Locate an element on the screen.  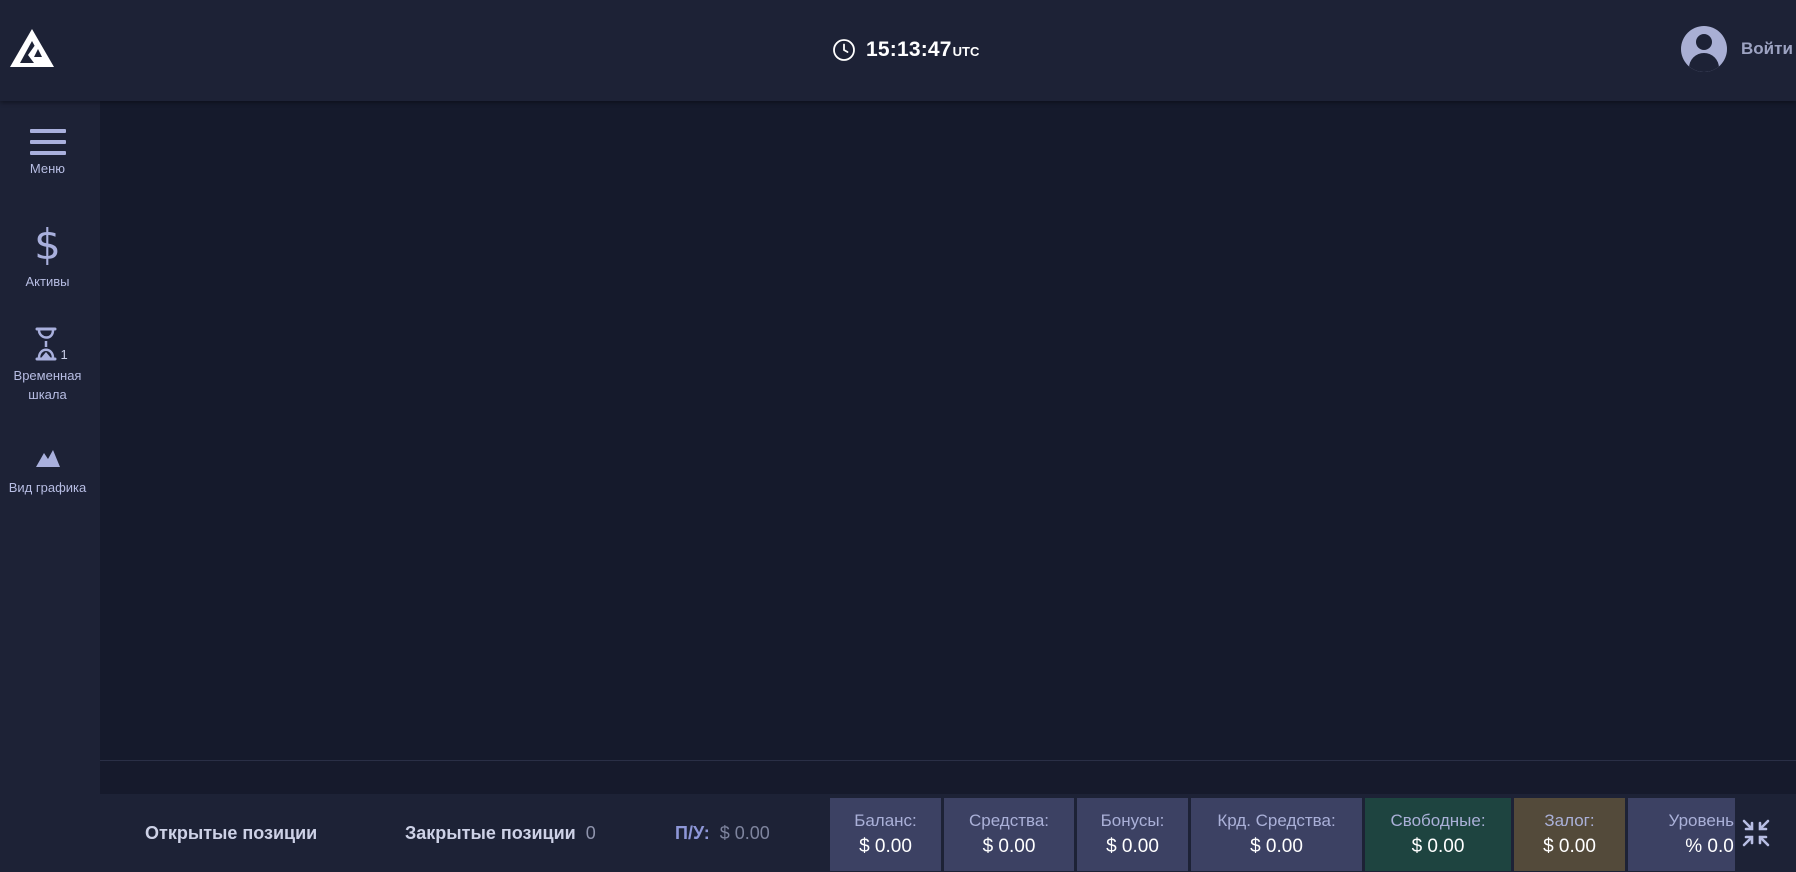
pnl-value: $ 0.00 is located at coordinates (744, 832).